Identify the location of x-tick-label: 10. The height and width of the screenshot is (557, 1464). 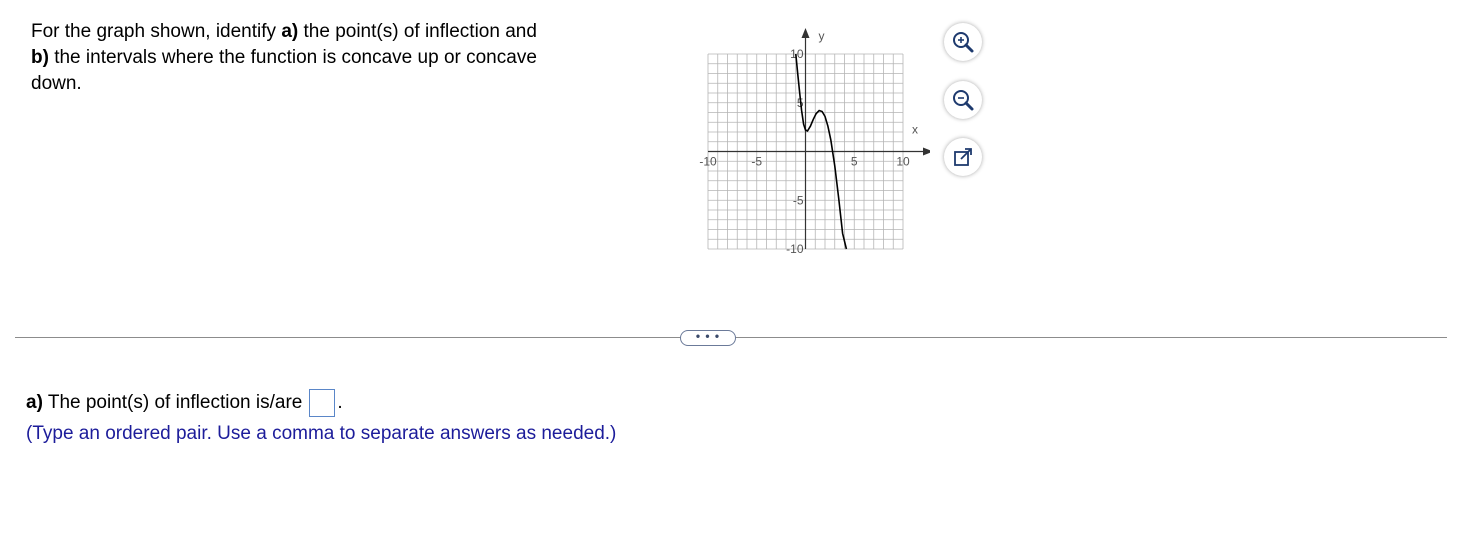
(903, 162).